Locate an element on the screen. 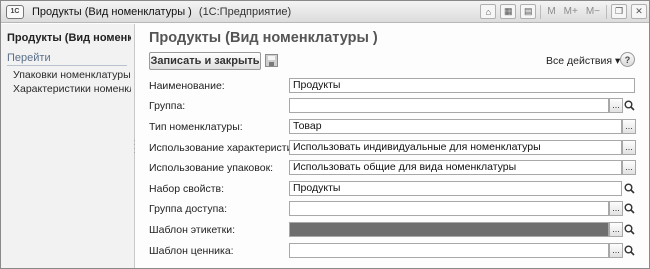  field-label-characteristics-usage: Использование характеристик: is located at coordinates (224, 148).